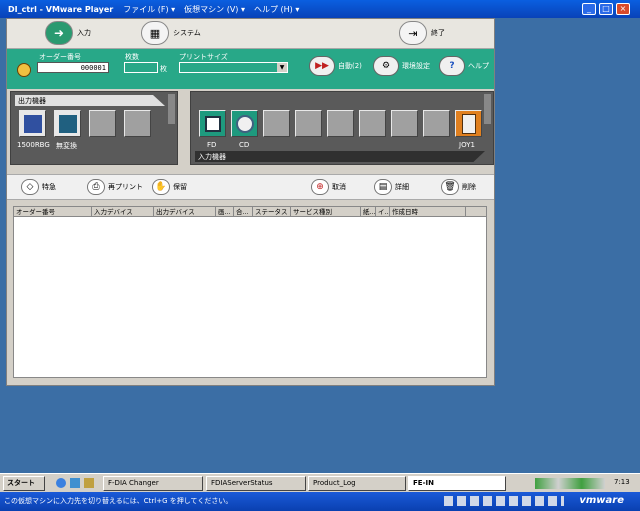  I want to click on sheets-unit: 枚, so click(163, 69).